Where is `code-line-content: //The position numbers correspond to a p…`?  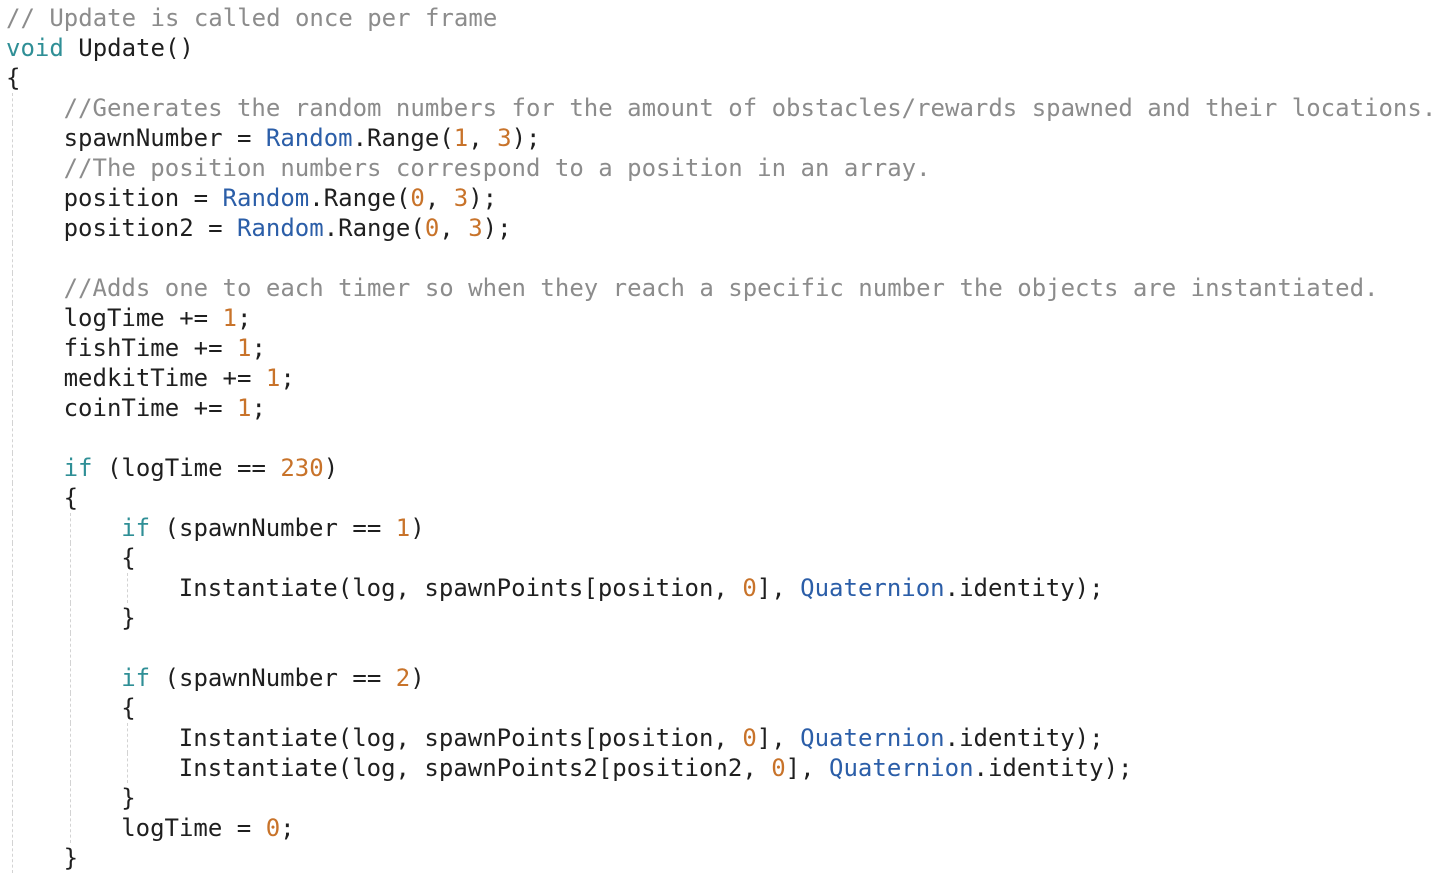
code-line-content: //The position numbers correspond to a p… is located at coordinates (497, 168).